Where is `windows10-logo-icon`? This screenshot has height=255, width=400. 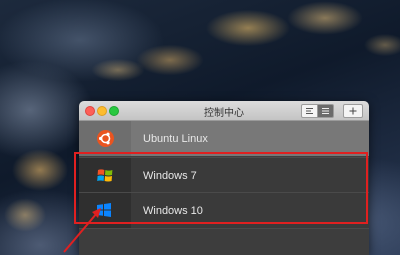
windows10-logo-icon is located at coordinates (104, 210).